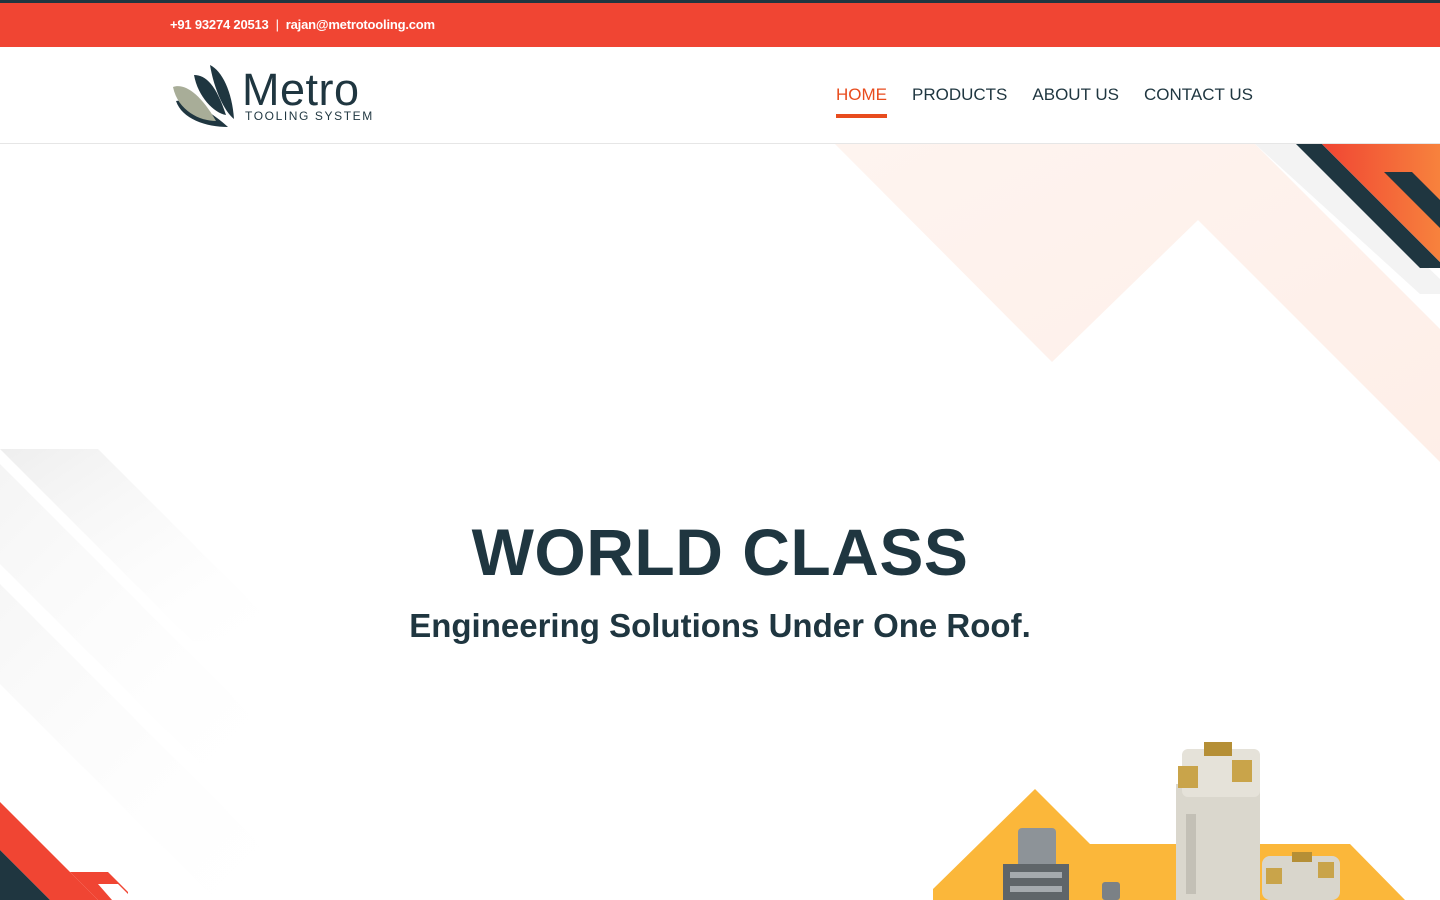  What do you see at coordinates (861, 101) in the screenshot?
I see `nav-item-home: HOME` at bounding box center [861, 101].